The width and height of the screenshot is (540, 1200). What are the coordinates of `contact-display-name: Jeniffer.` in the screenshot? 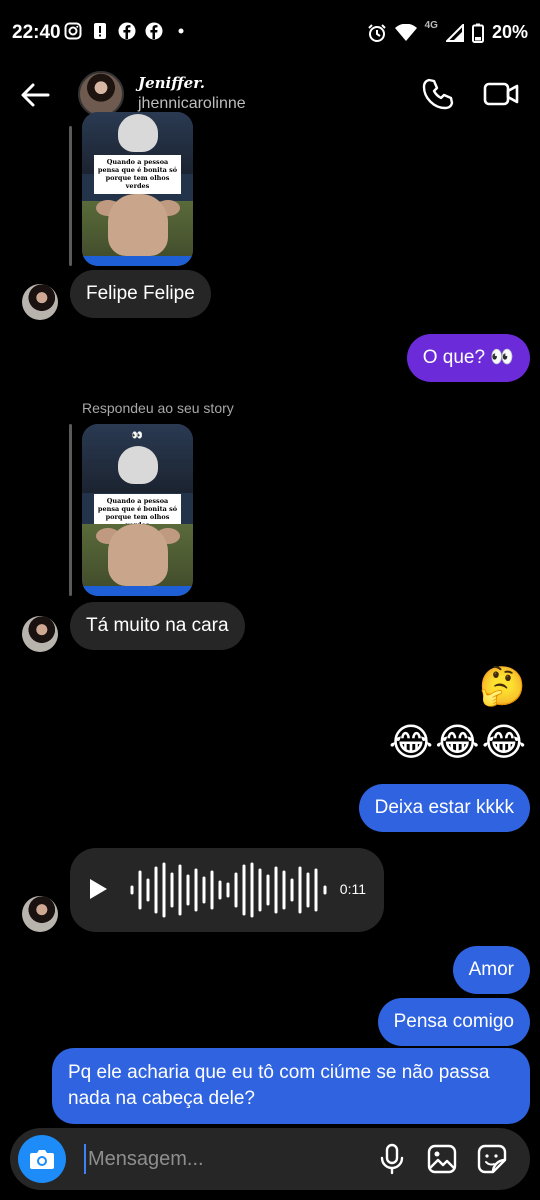 It's located at (171, 83).